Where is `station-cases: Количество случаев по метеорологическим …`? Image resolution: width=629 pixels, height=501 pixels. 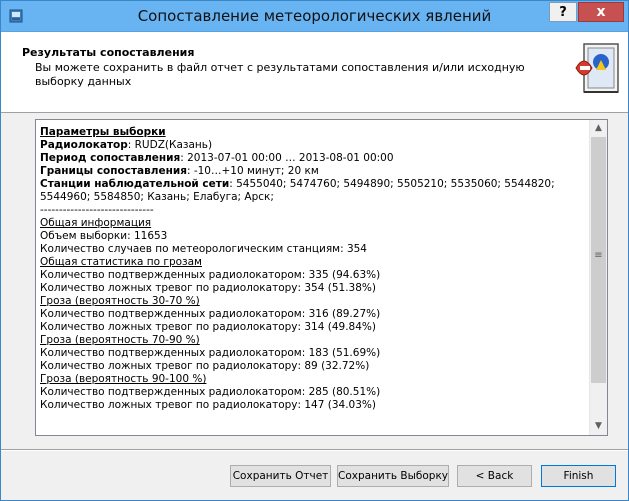 station-cases: Количество случаев по метеорологическим … is located at coordinates (203, 249).